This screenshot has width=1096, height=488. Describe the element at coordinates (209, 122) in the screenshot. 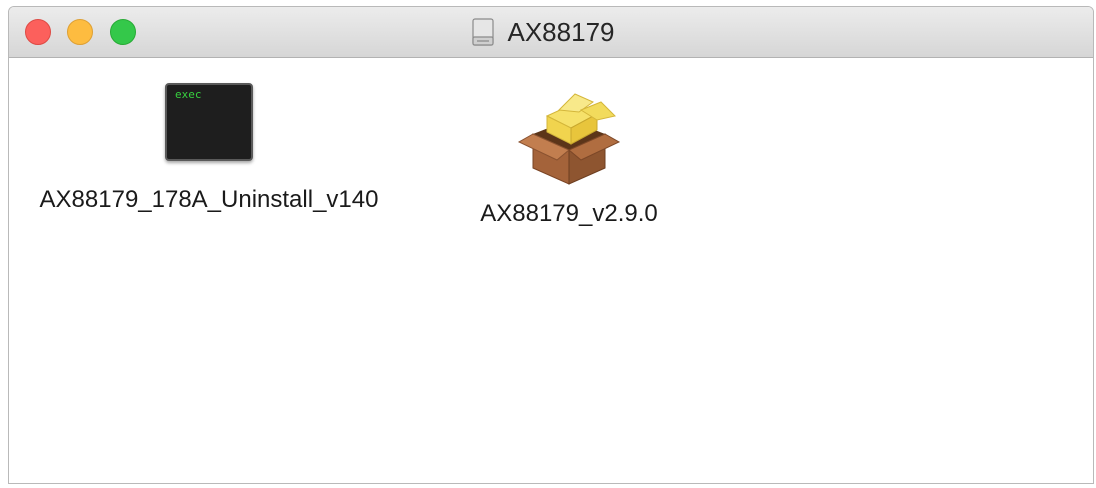

I see `exec-icon: exec` at that location.